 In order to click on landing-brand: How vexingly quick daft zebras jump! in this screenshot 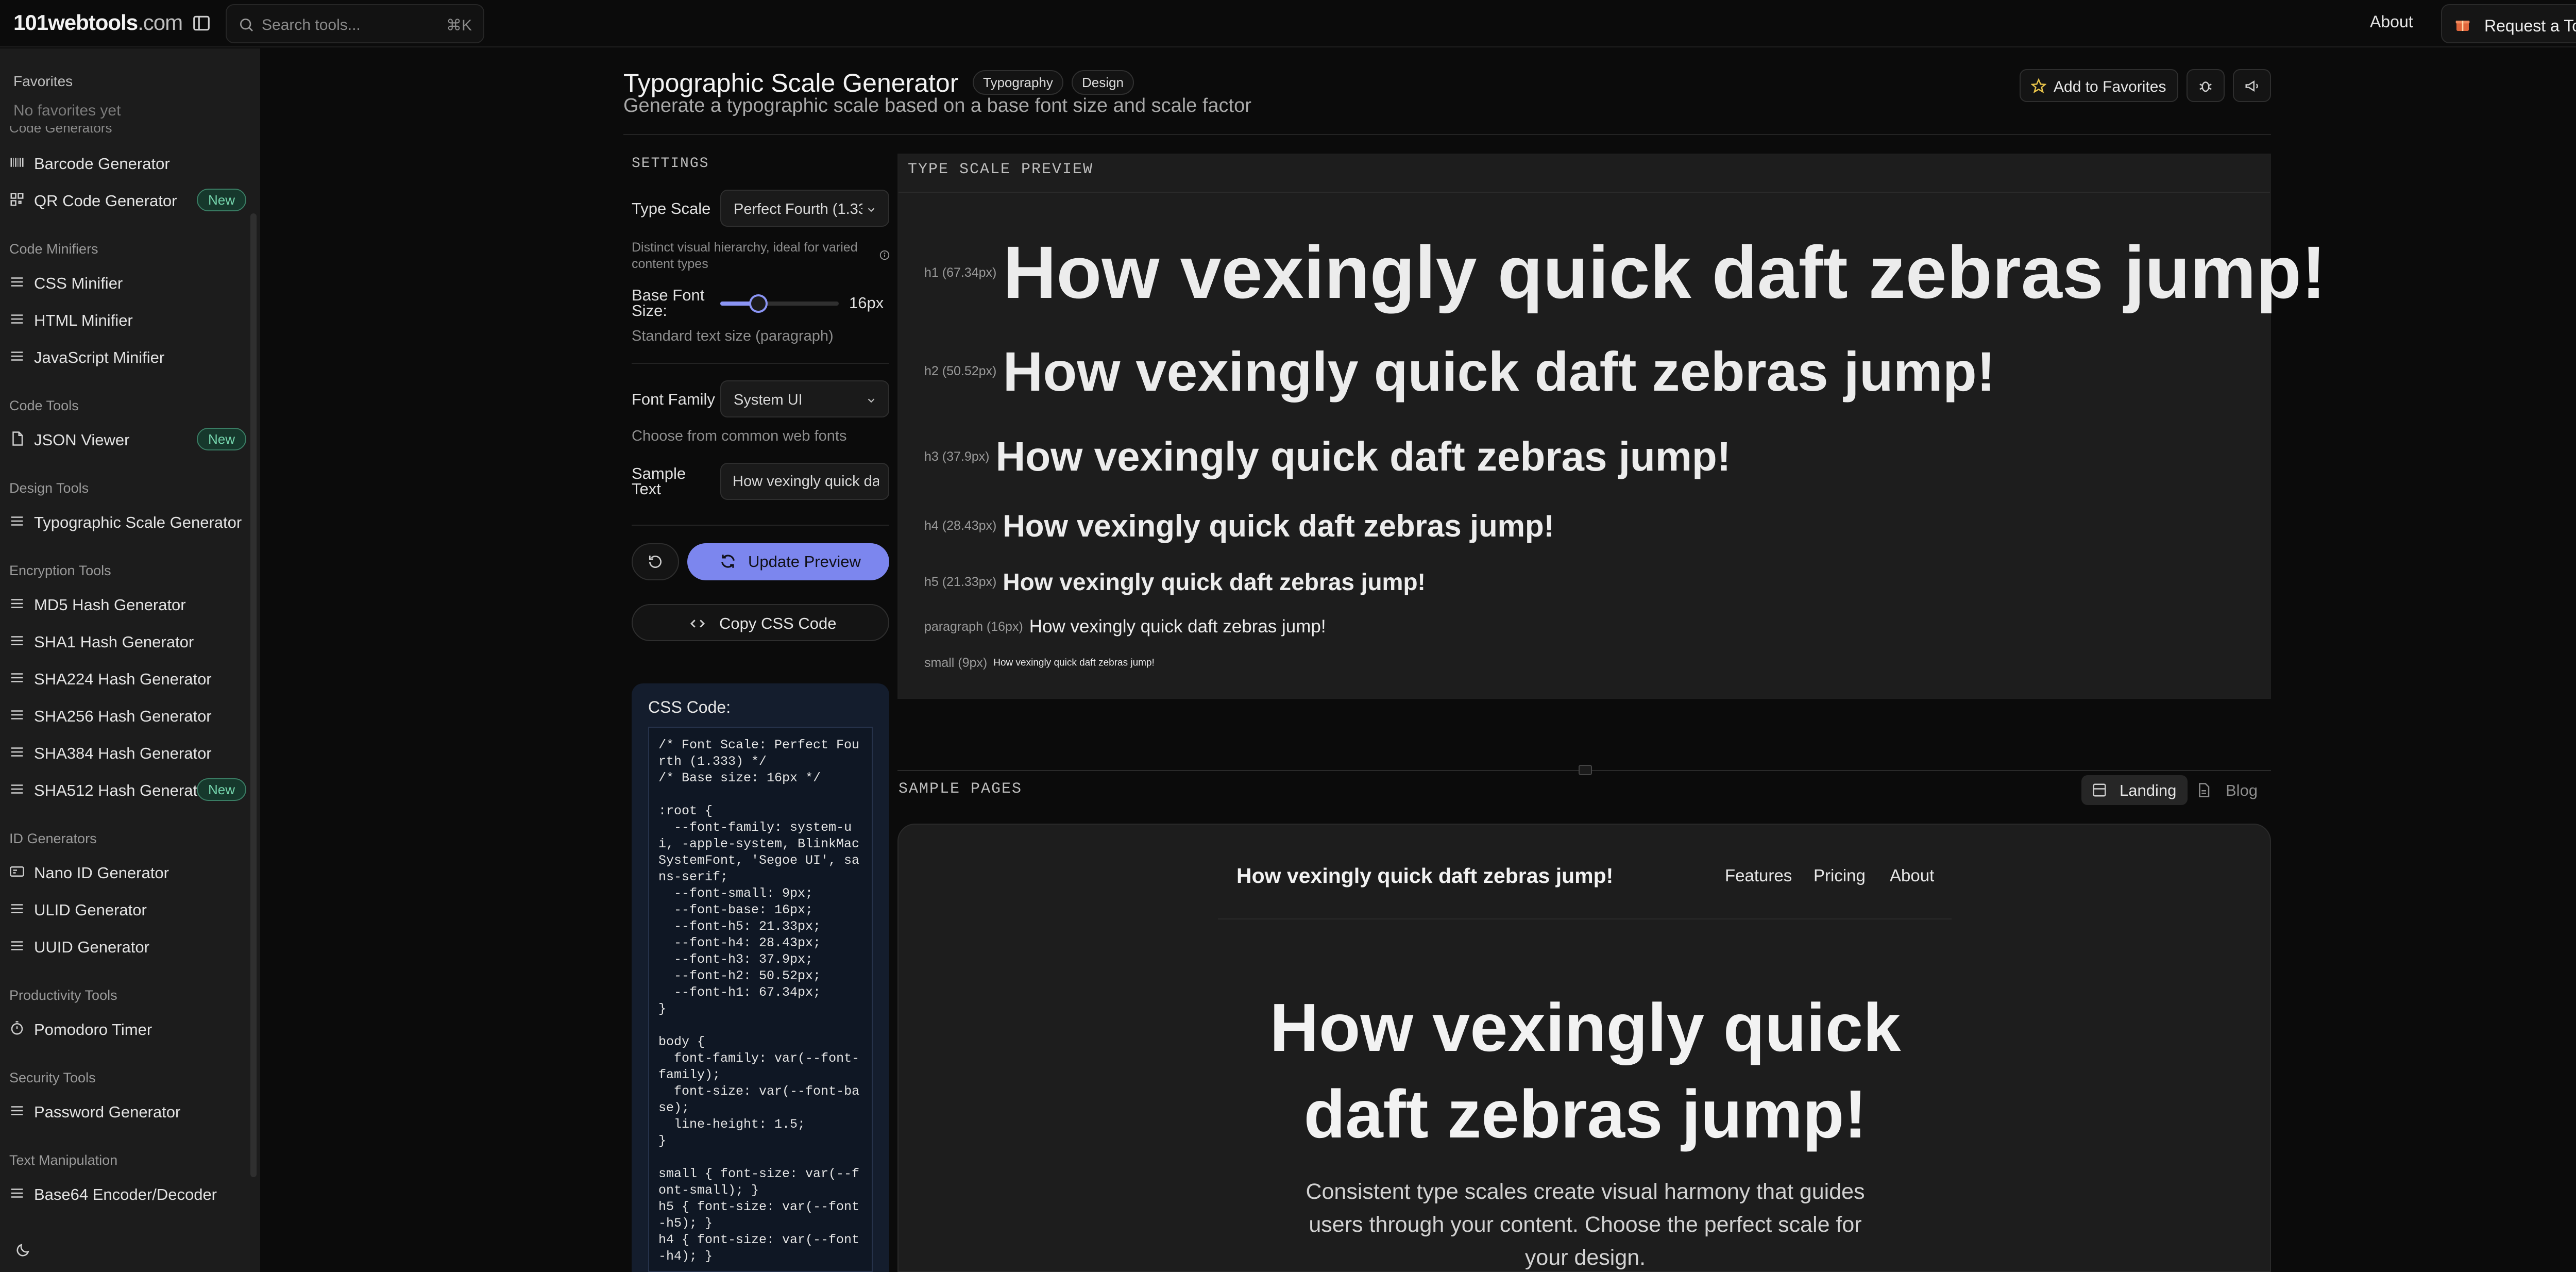, I will do `click(1424, 876)`.